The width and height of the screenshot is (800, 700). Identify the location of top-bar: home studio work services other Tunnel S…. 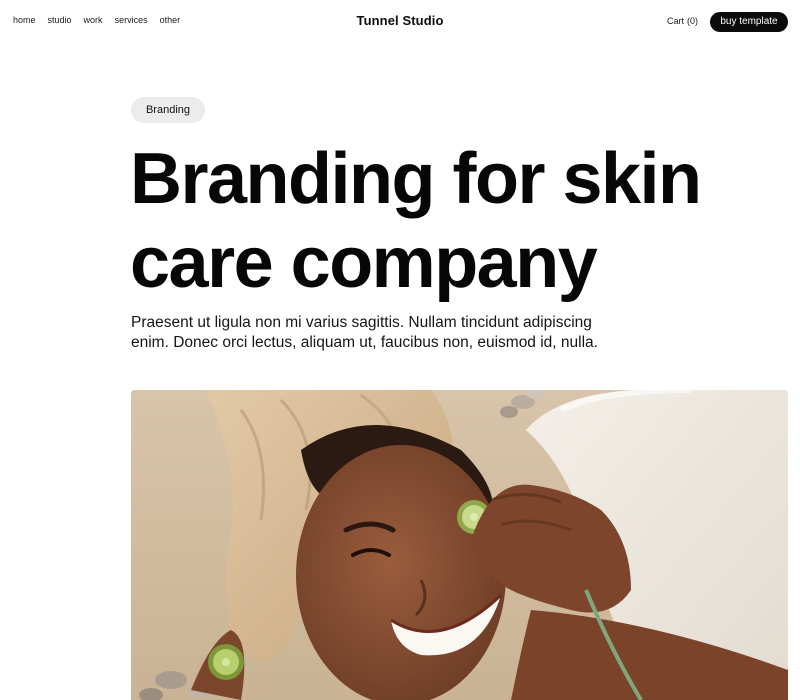
(400, 22).